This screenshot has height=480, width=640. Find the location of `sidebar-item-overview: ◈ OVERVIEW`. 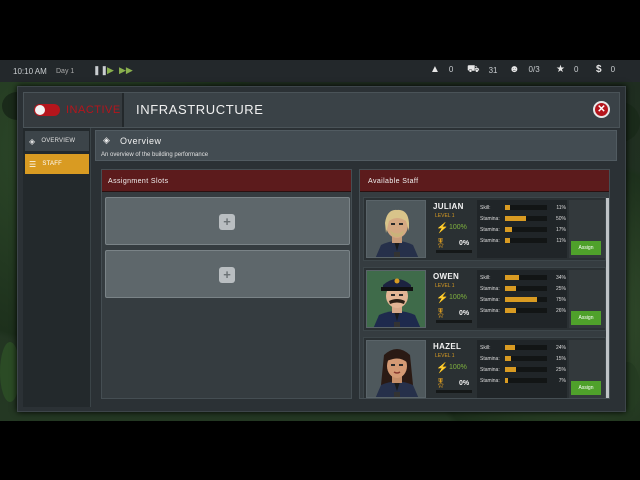

sidebar-item-overview: ◈ OVERVIEW is located at coordinates (57, 141).